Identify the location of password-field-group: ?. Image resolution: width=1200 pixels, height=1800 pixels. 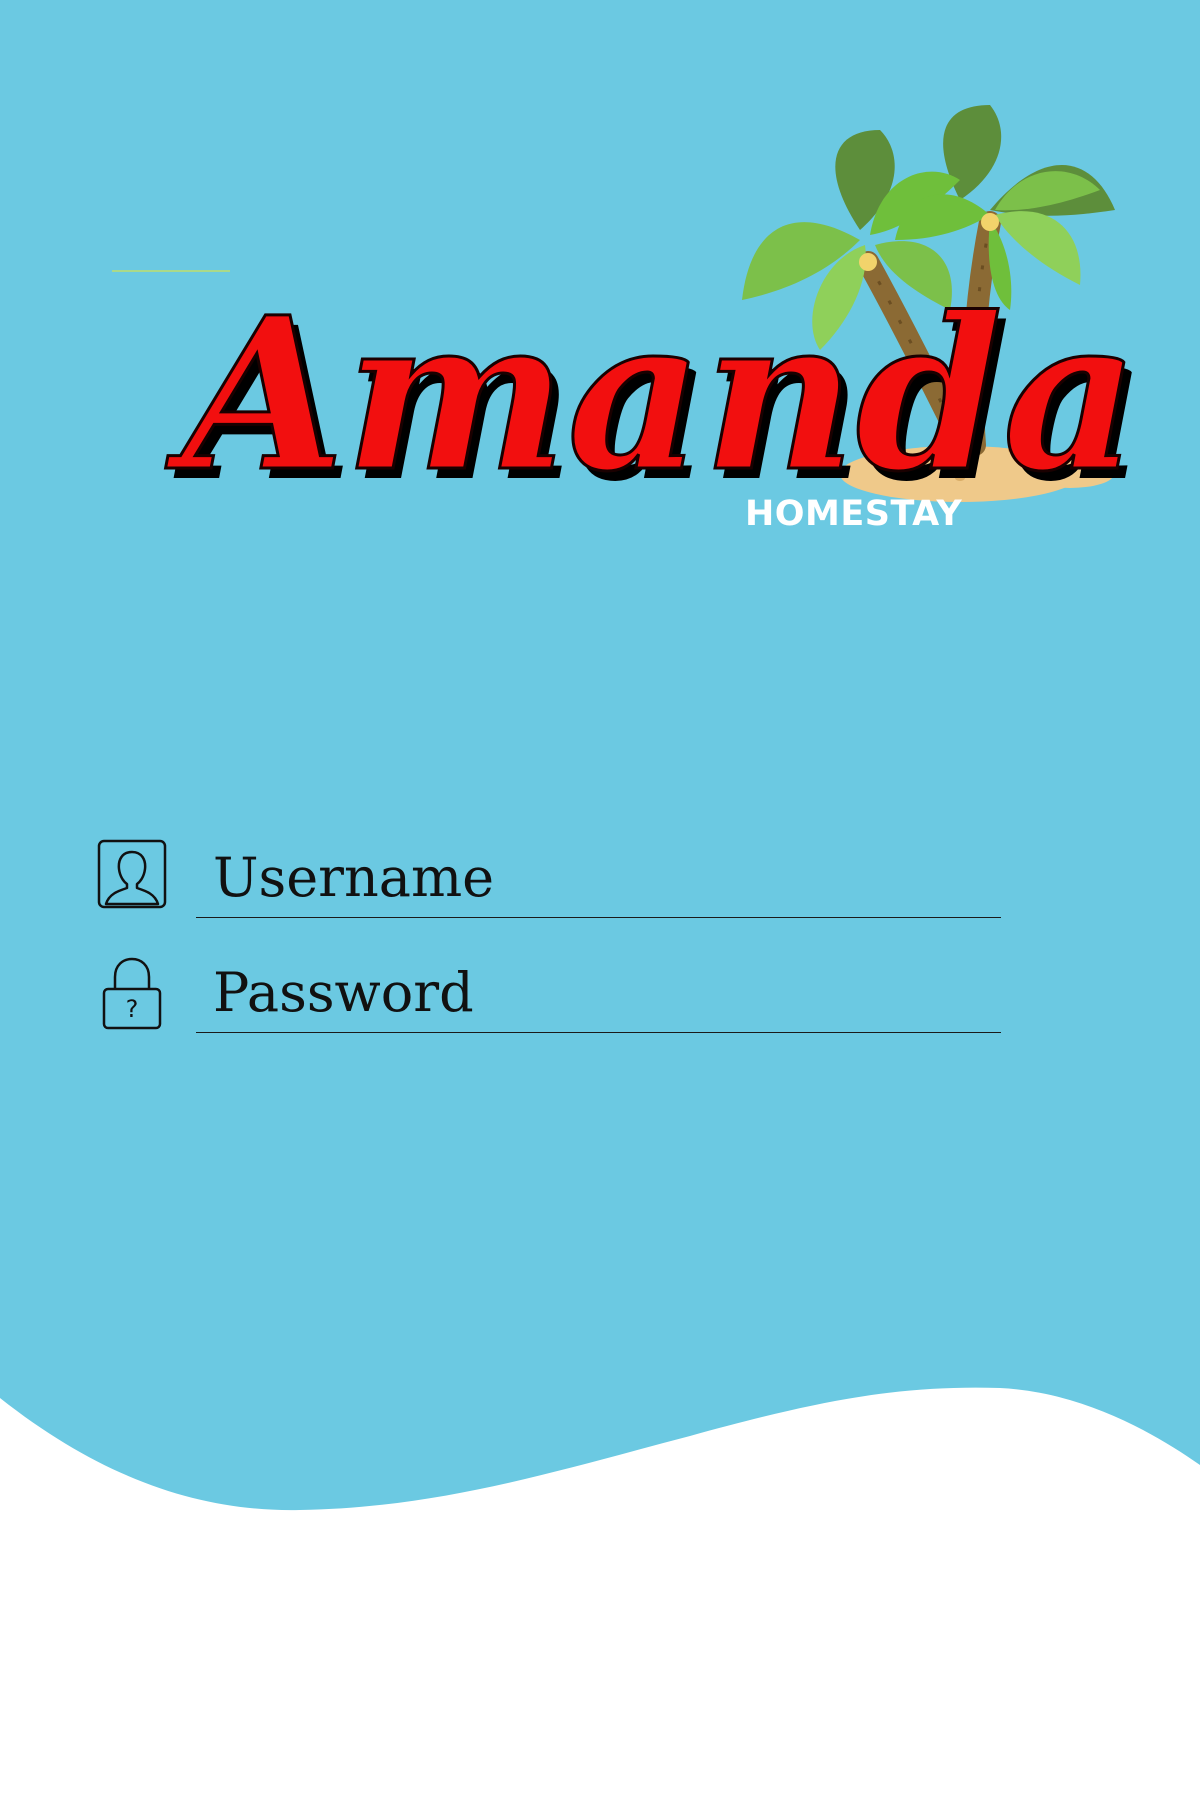
(551, 1005).